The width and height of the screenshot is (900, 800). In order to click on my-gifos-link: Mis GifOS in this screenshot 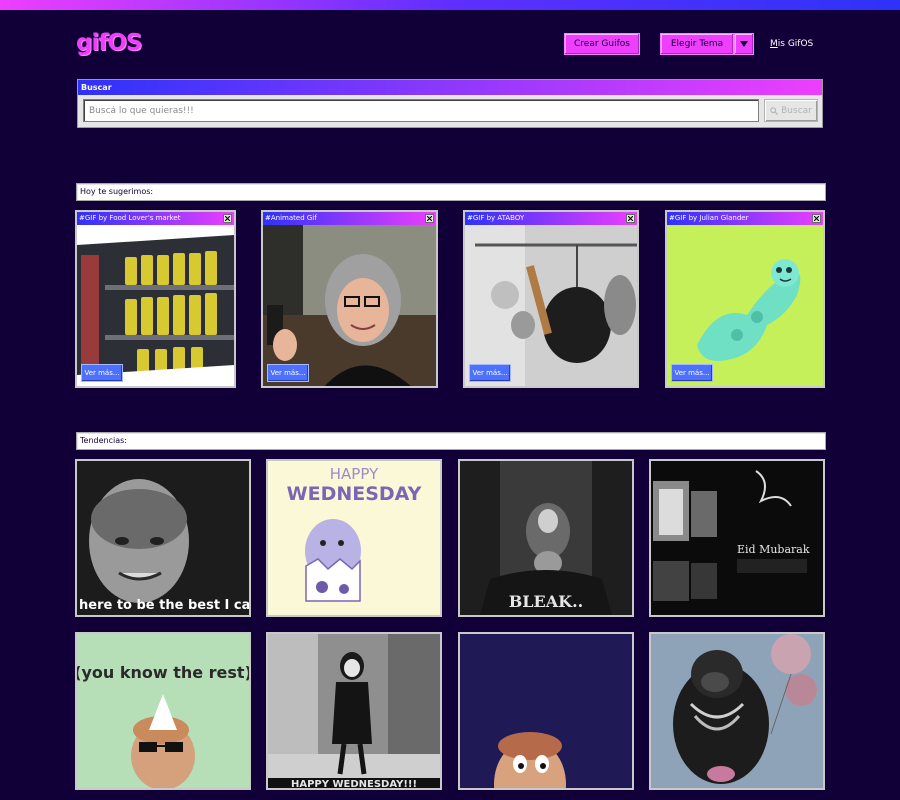, I will do `click(791, 44)`.